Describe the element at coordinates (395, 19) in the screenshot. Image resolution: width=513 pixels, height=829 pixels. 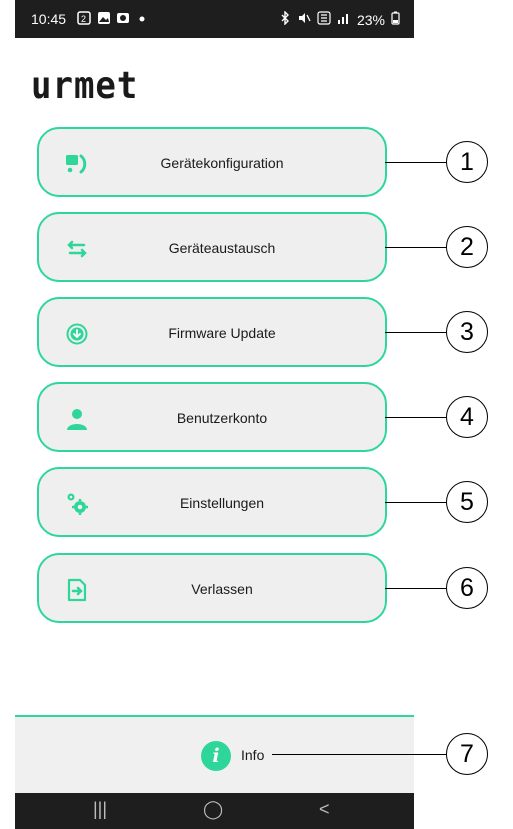
I see `battery-icon` at that location.